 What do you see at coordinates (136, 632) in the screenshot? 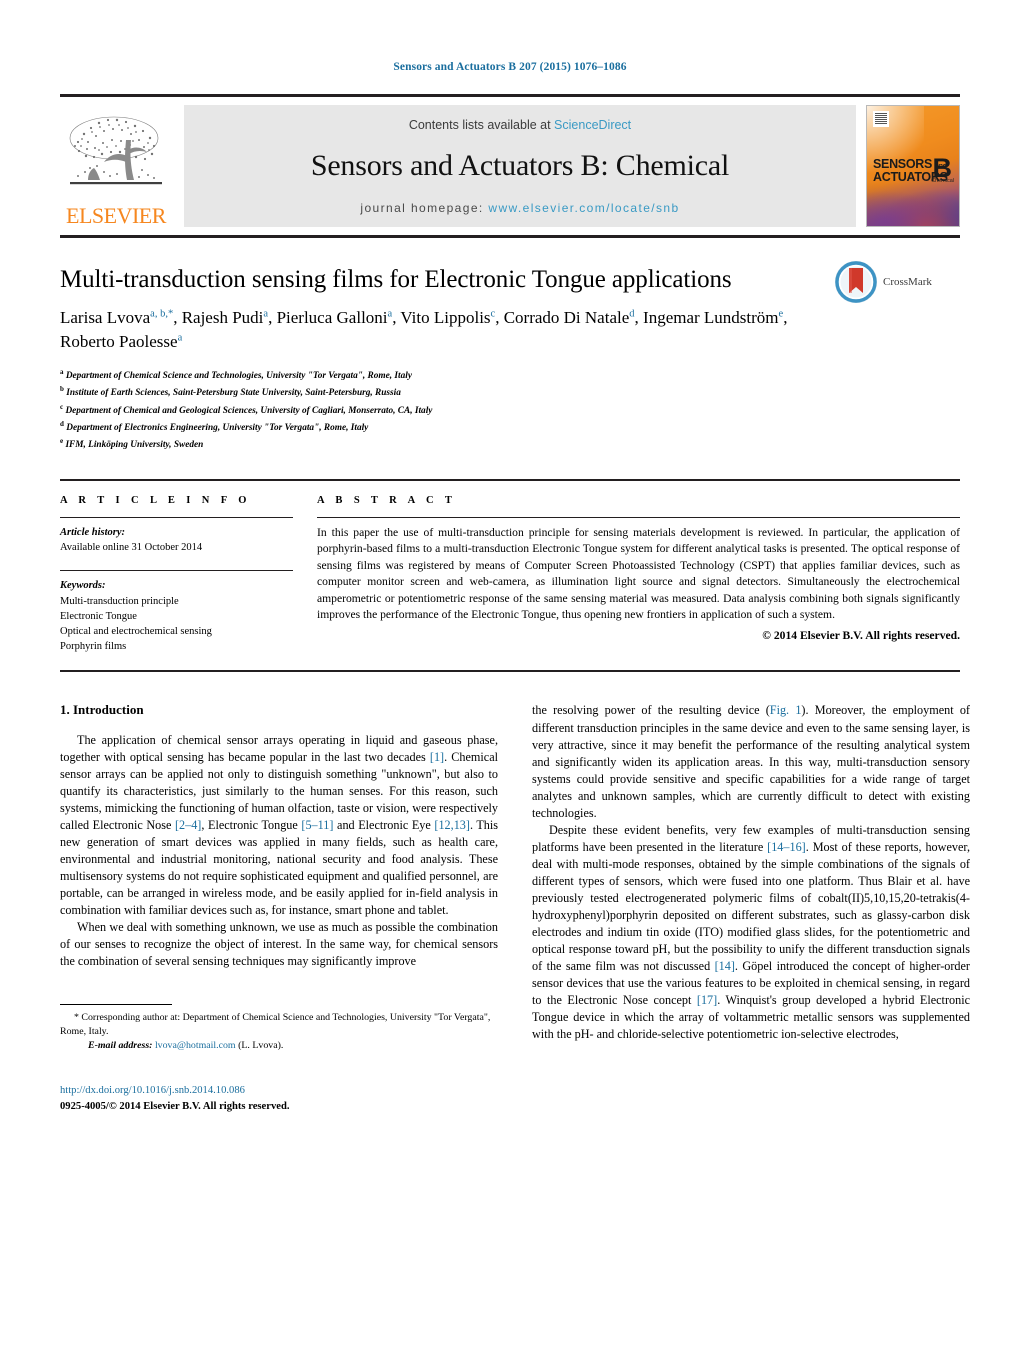
I see `keyword-item: Optical and electrochemical sensing` at bounding box center [136, 632].